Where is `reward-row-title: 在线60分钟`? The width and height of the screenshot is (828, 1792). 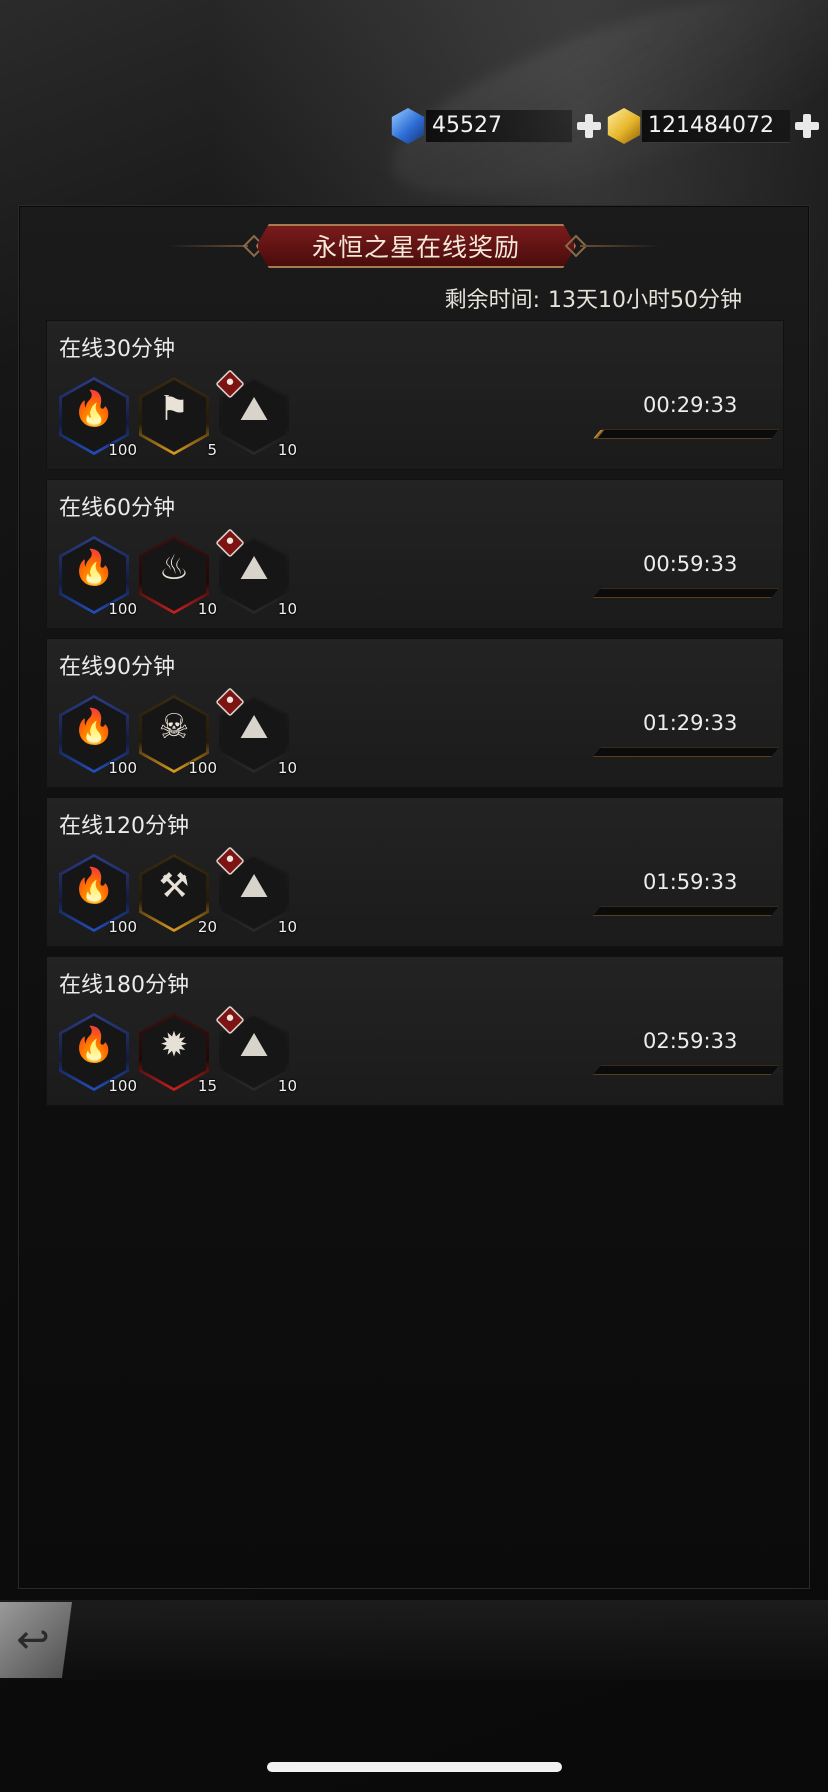 reward-row-title: 在线60分钟 is located at coordinates (117, 508).